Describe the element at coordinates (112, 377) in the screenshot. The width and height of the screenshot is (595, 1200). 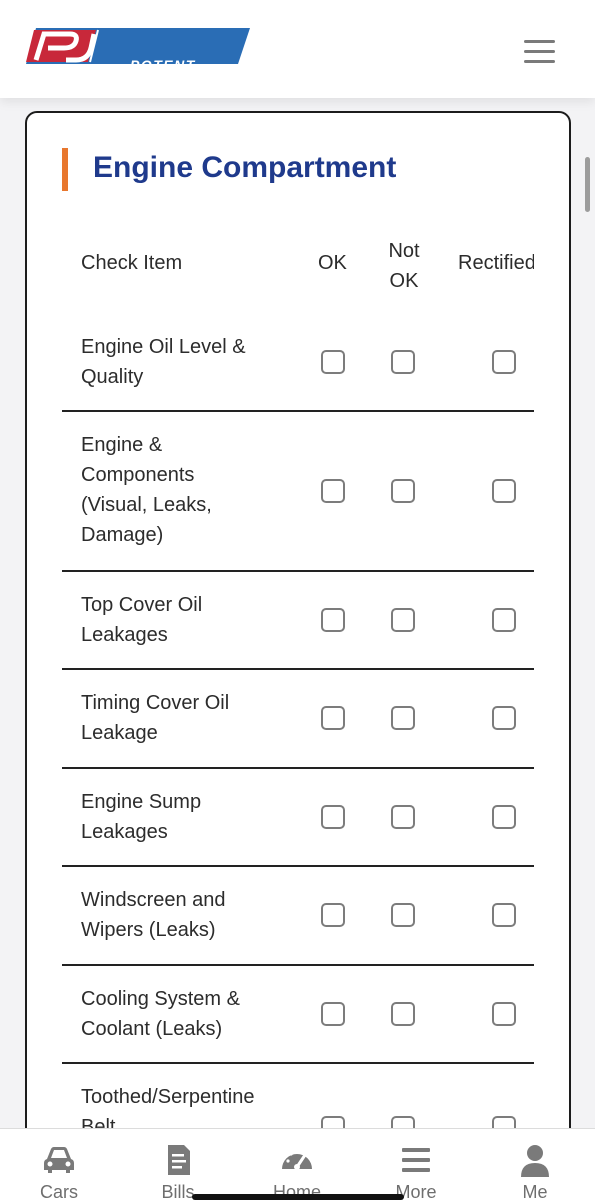
I see `label-line: Quality` at that location.